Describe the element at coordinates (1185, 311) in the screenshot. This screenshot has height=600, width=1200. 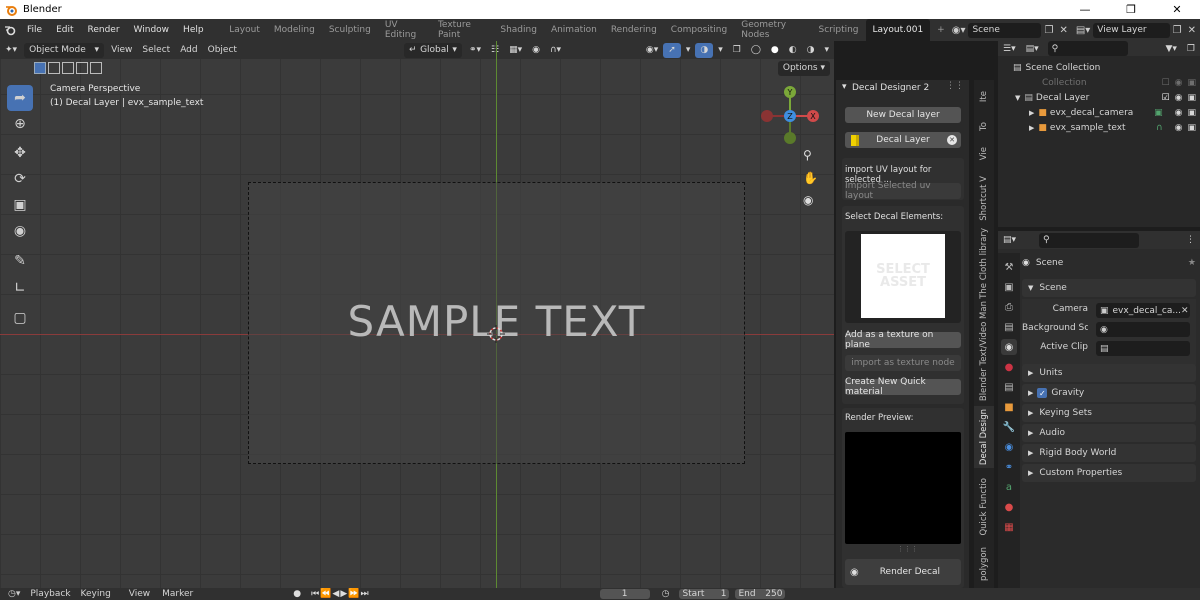
I see `clear-icon: ✕` at that location.